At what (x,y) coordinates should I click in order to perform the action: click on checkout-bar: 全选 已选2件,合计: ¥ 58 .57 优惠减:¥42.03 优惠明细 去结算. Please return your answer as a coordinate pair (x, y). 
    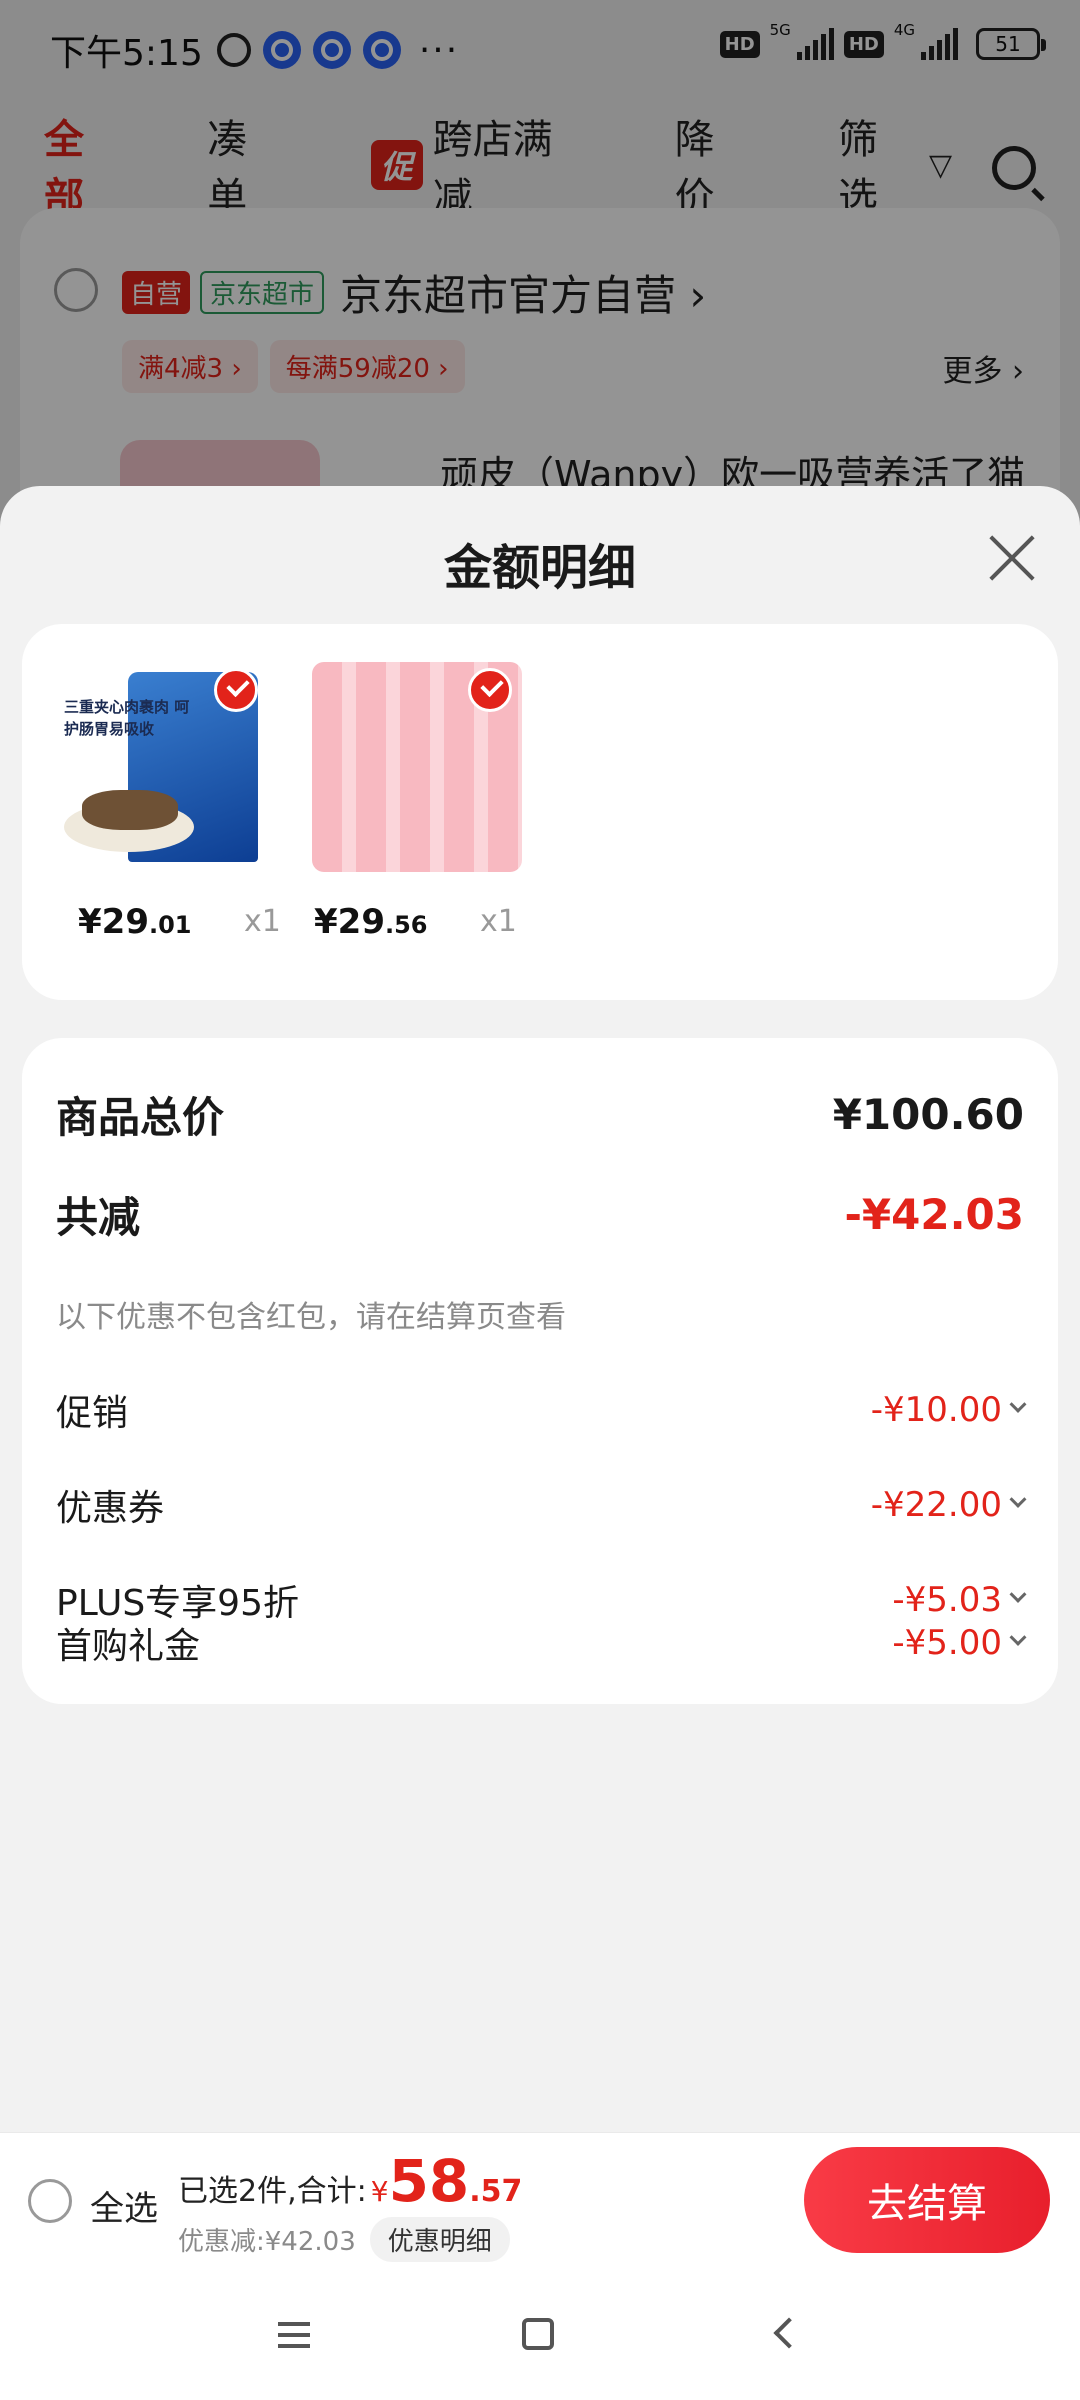
    Looking at the image, I should click on (540, 2200).